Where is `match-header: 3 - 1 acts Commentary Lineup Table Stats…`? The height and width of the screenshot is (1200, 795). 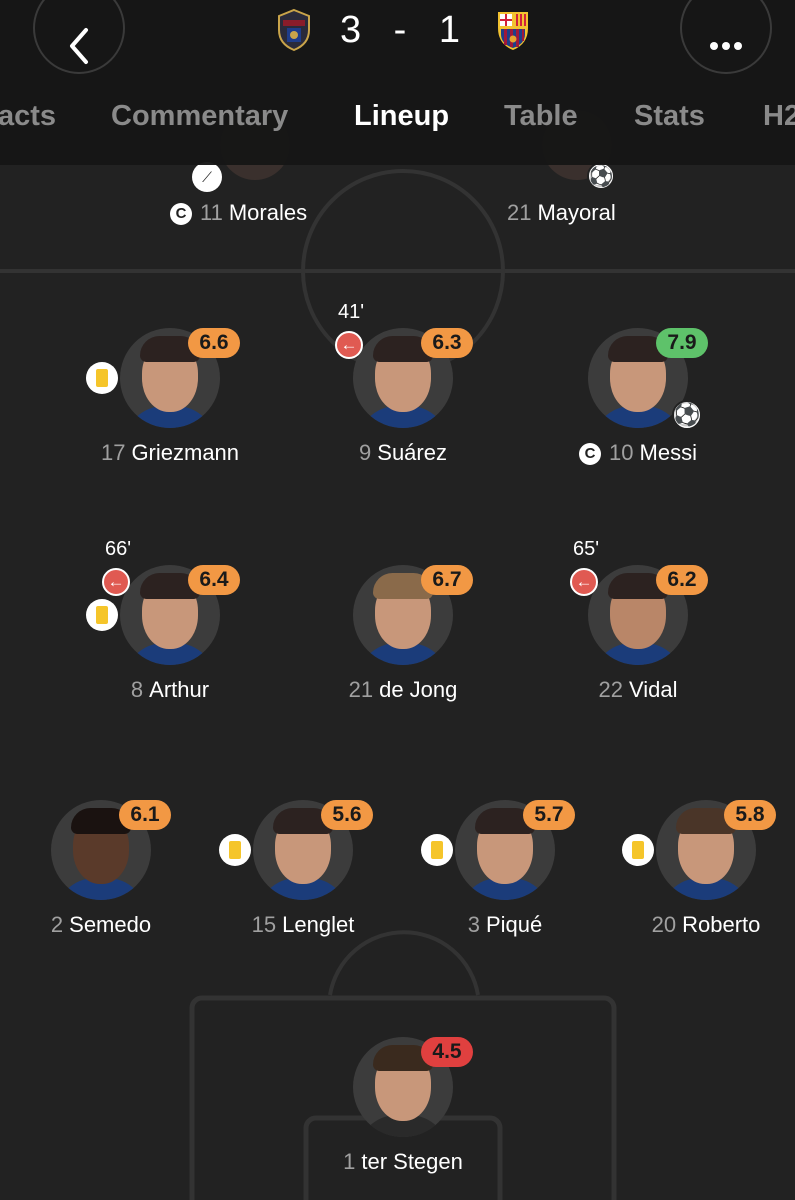 match-header: 3 - 1 acts Commentary Lineup Table Stats… is located at coordinates (397, 82).